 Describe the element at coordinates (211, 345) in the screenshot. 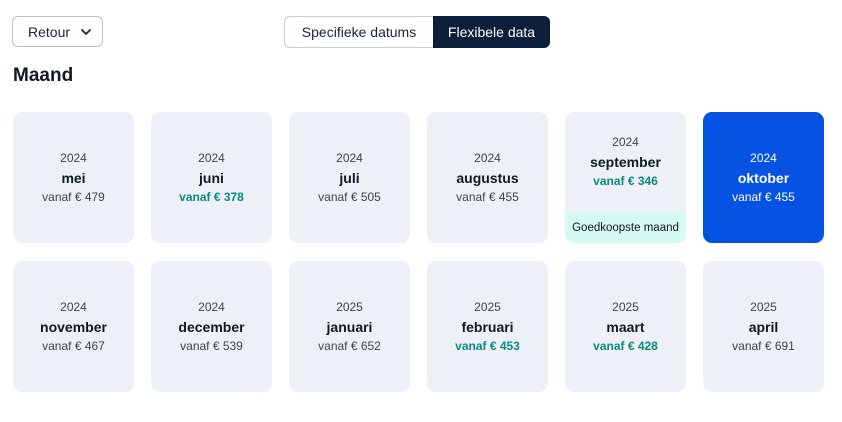

I see `month-card-price: vanaf € 539` at that location.